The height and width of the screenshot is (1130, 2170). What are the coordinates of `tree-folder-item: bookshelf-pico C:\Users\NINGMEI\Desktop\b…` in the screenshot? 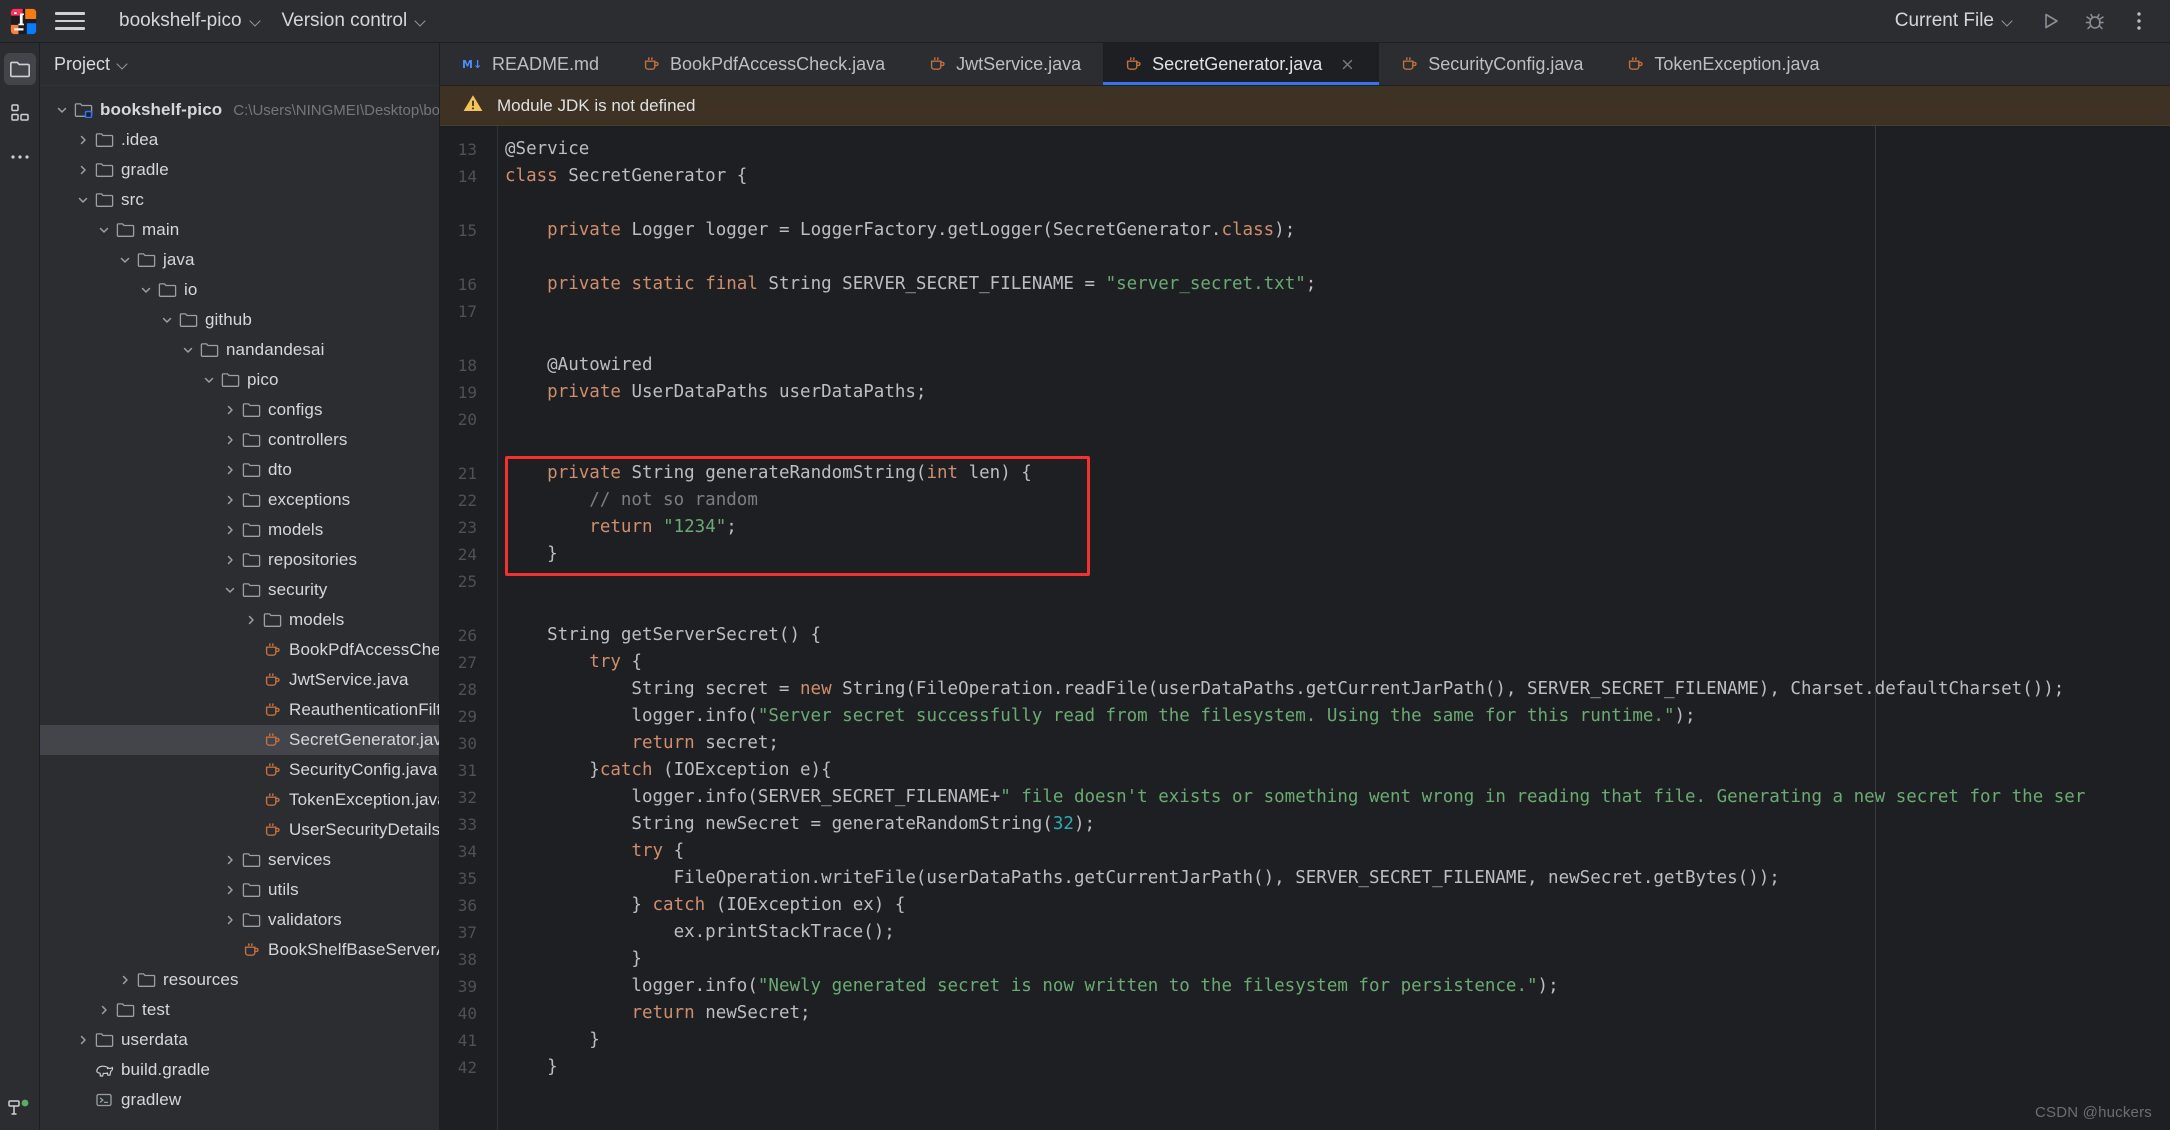 It's located at (239, 110).